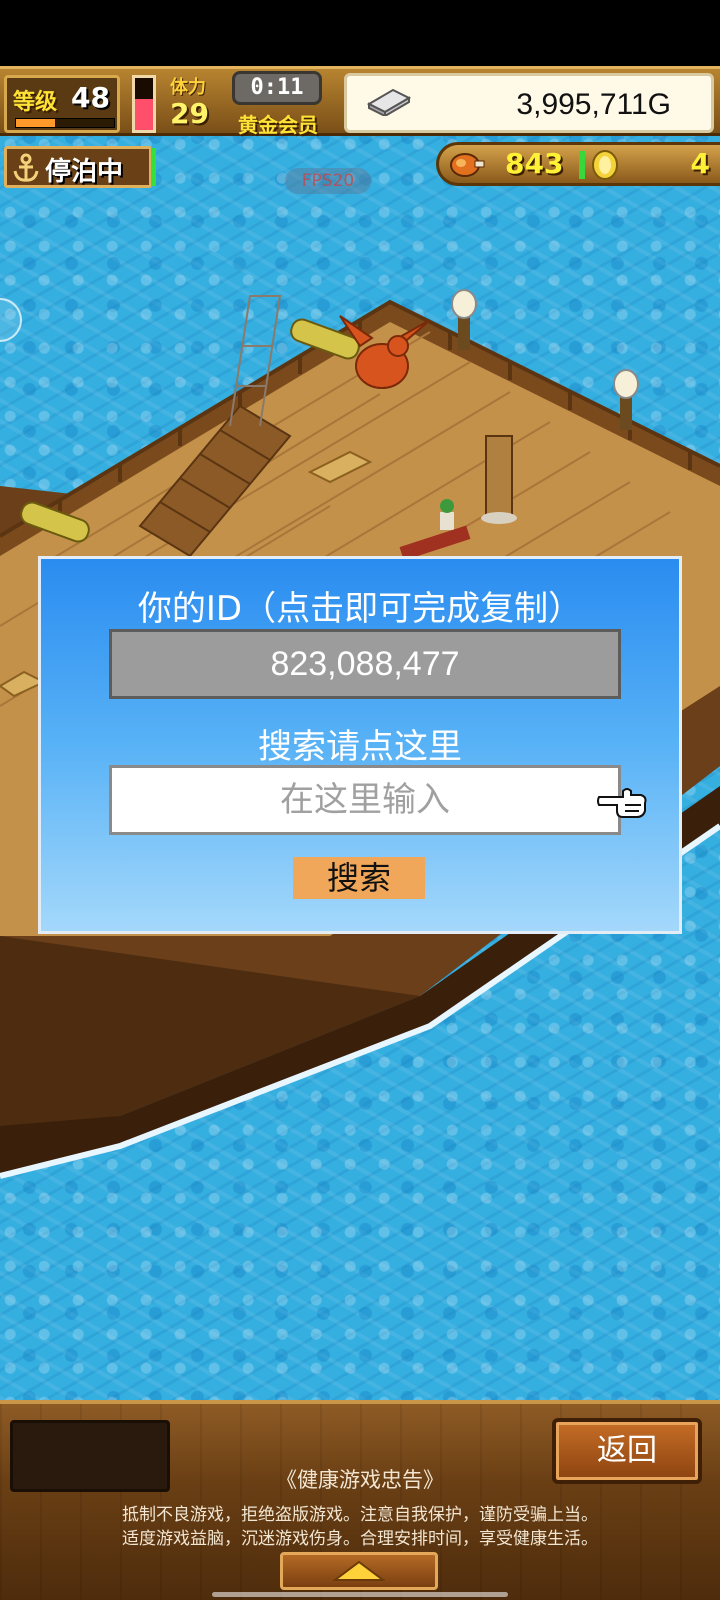 Image resolution: width=720 pixels, height=1600 pixels. I want to click on gesture-bar, so click(360, 1594).